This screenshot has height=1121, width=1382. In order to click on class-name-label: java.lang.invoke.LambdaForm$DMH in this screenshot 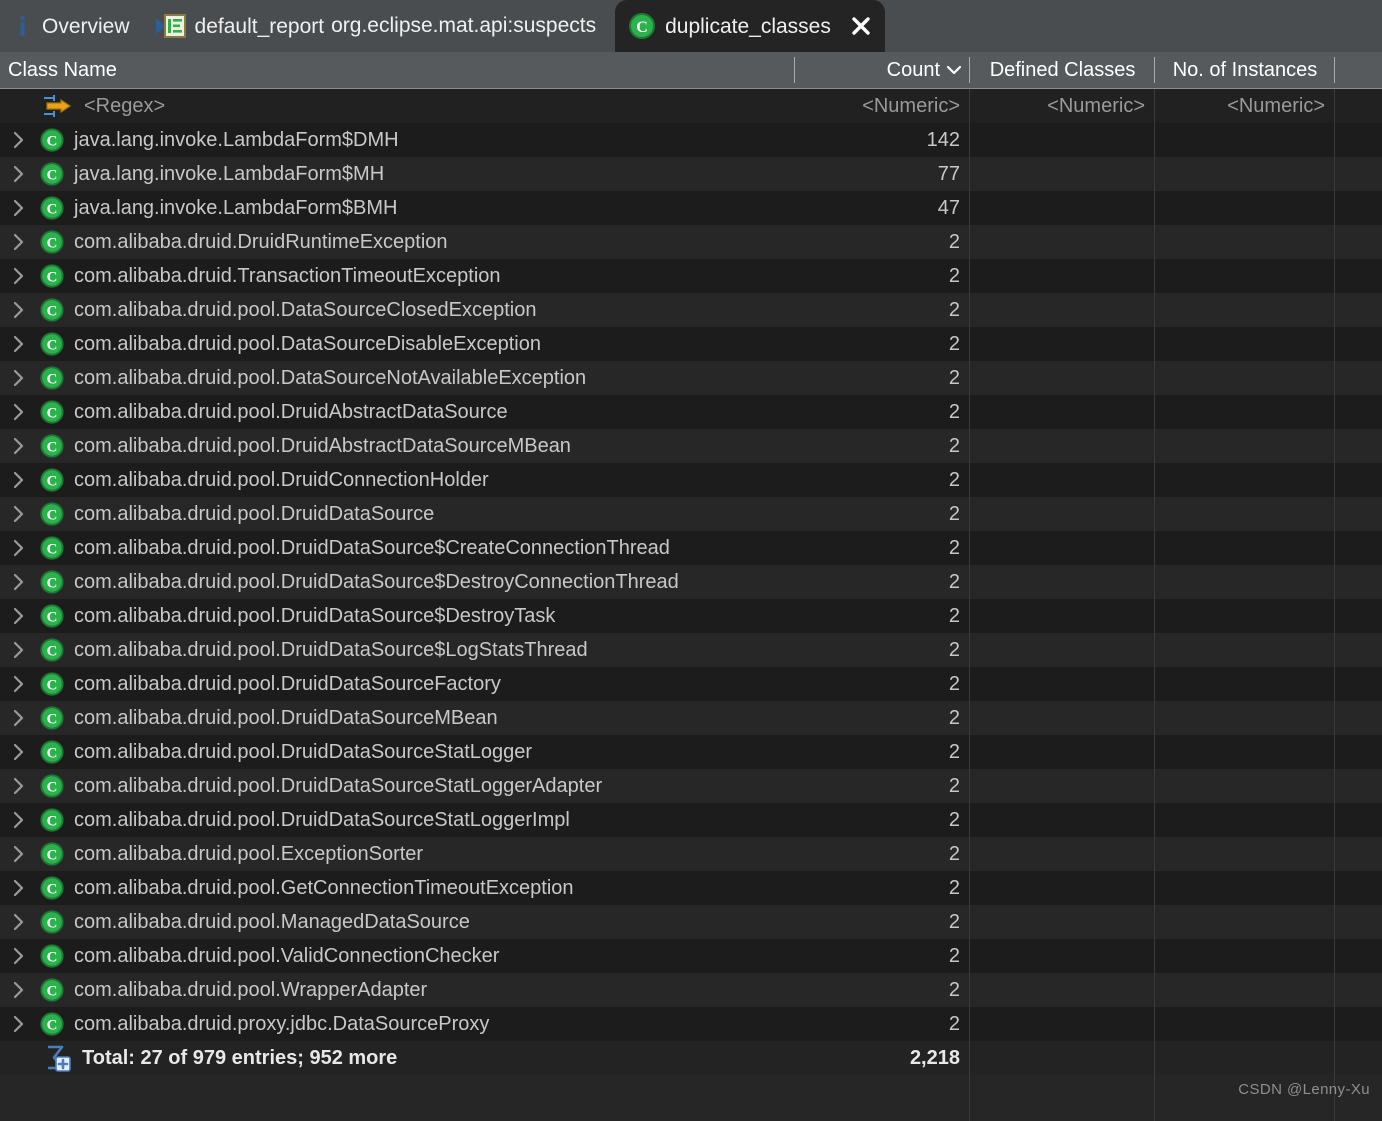, I will do `click(236, 140)`.